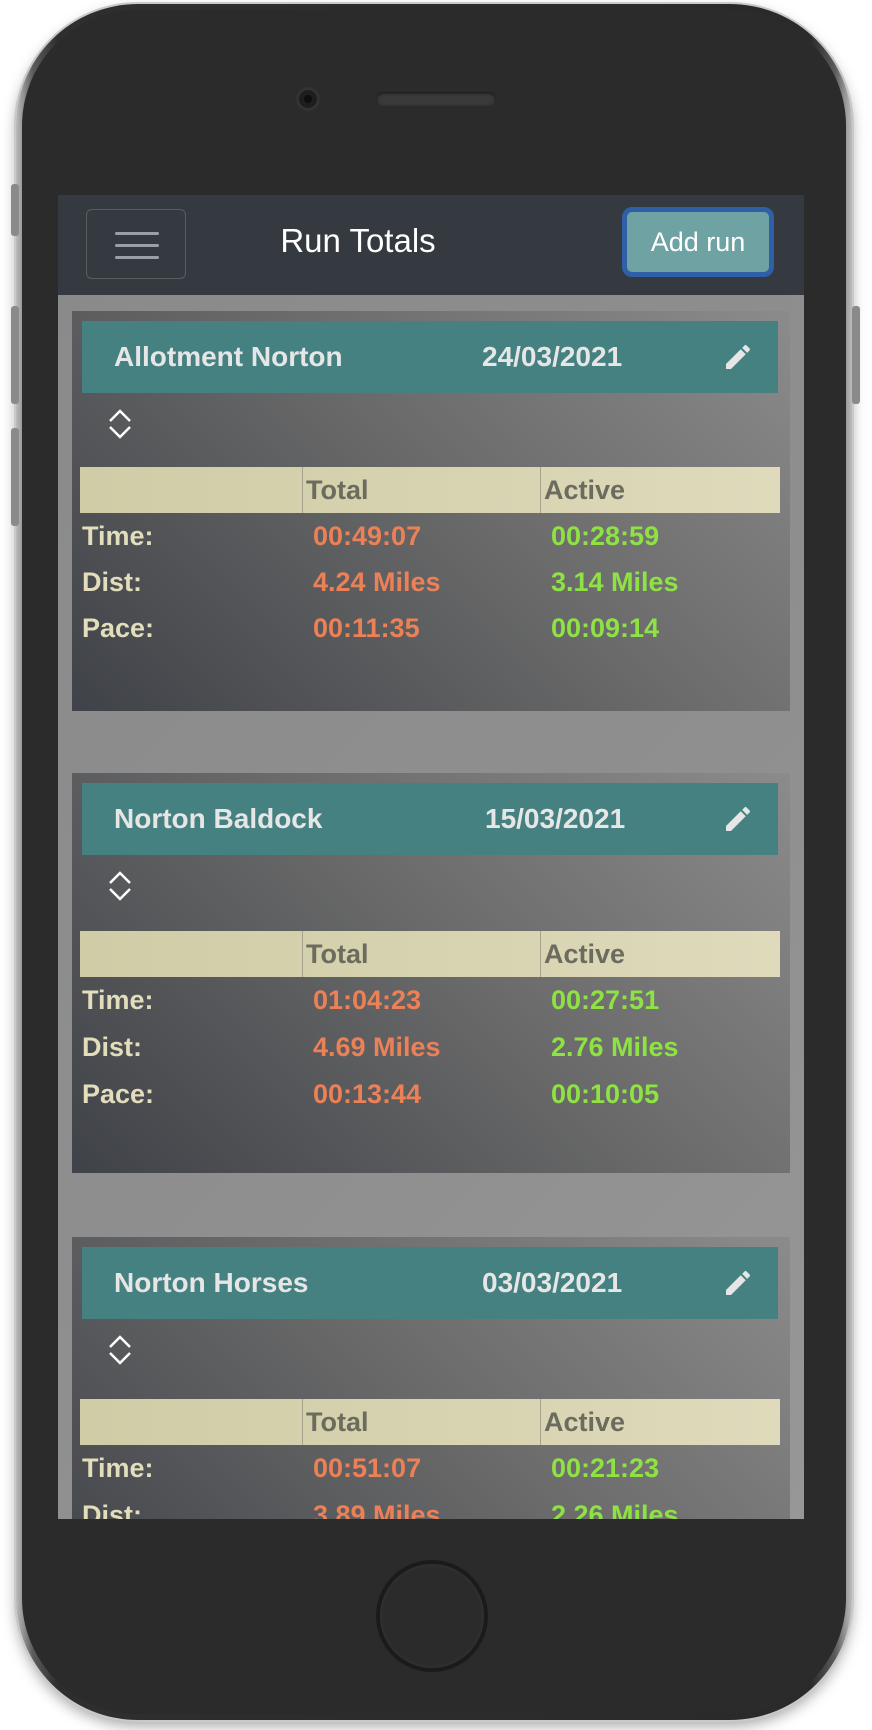  I want to click on stat-row-time: Time: 00:49:07 00:28:59, so click(430, 536).